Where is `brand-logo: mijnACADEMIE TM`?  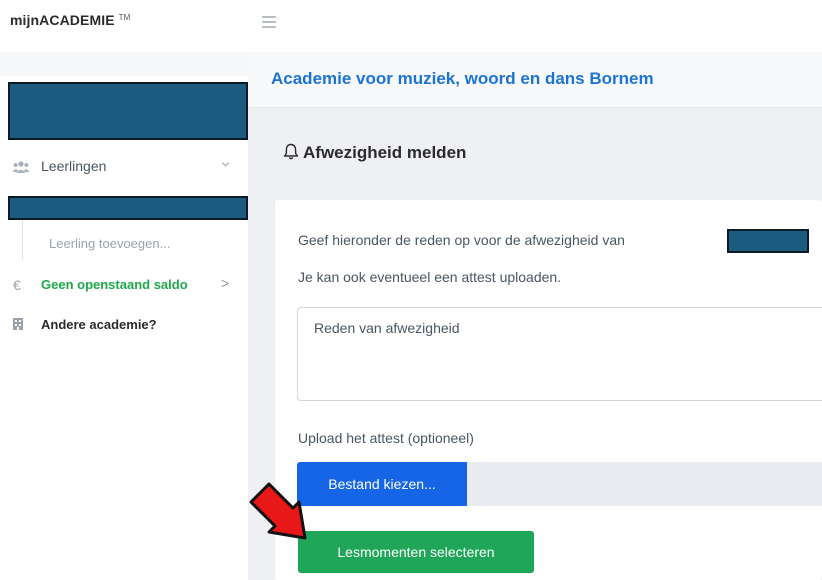
brand-logo: mijnACADEMIE TM is located at coordinates (70, 20).